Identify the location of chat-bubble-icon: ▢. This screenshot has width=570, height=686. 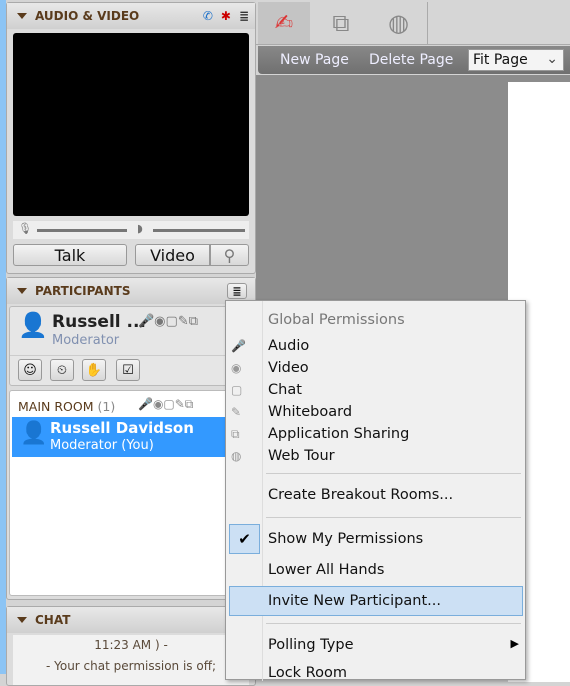
(237, 390).